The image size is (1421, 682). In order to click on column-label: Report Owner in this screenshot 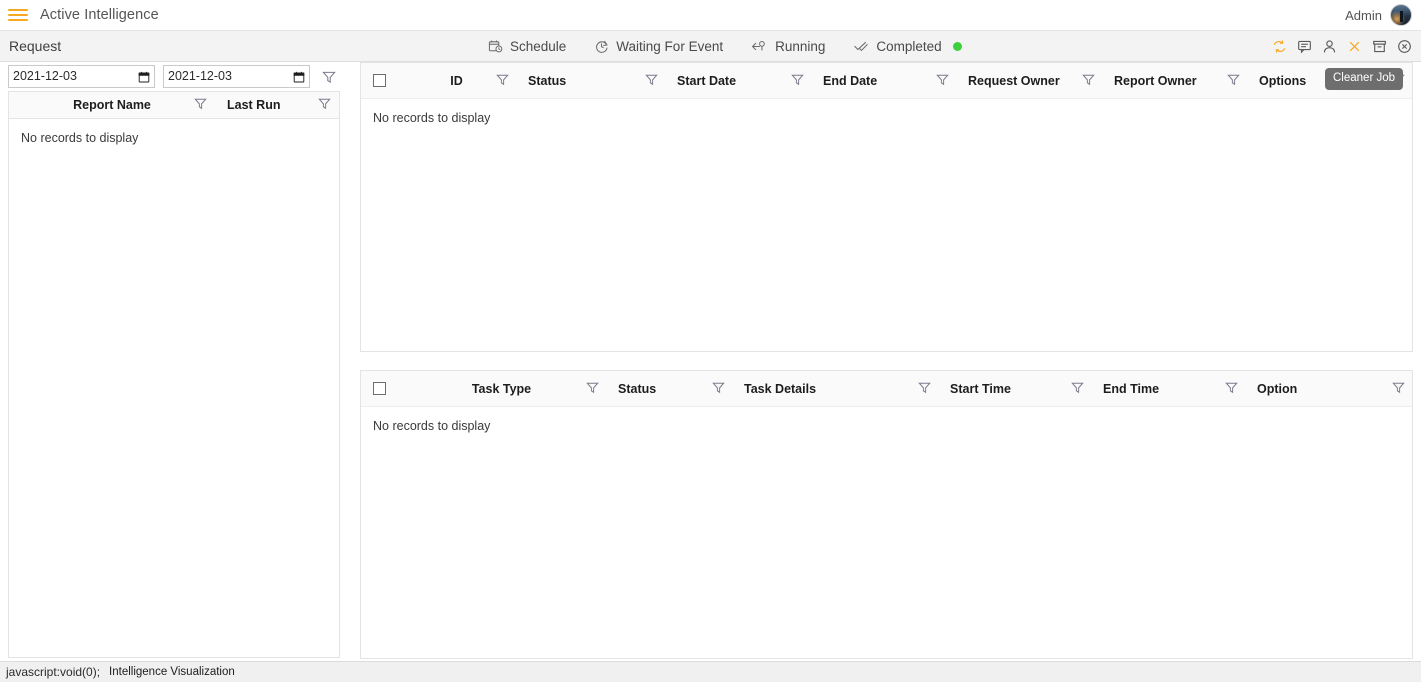, I will do `click(1155, 80)`.